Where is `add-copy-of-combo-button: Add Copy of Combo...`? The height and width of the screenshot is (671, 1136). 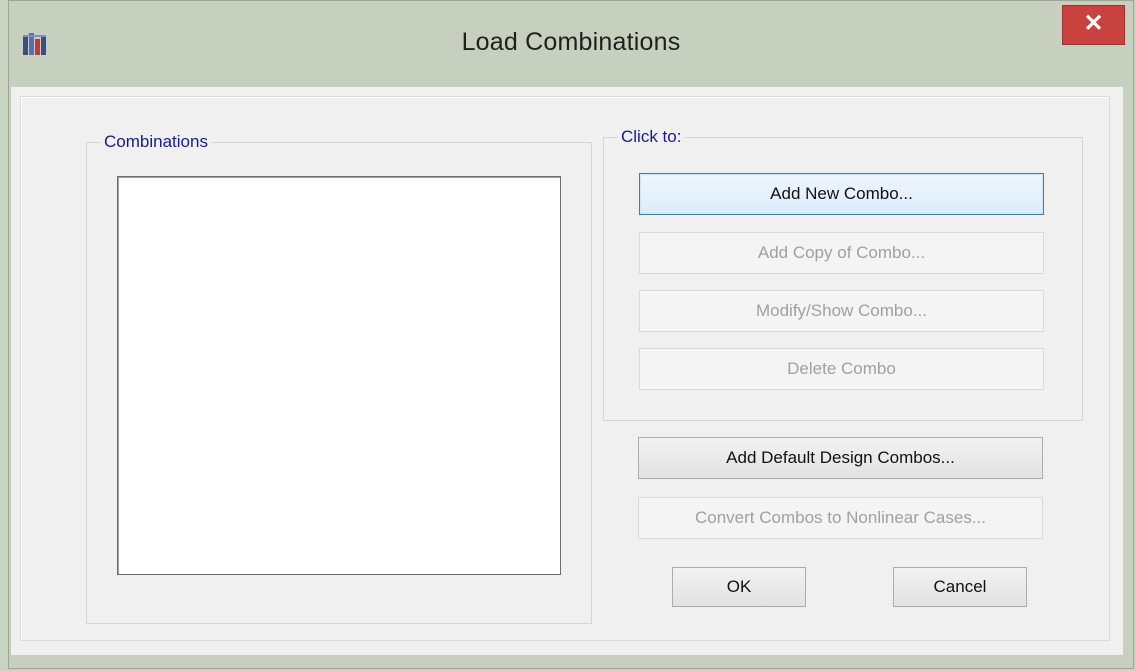 add-copy-of-combo-button: Add Copy of Combo... is located at coordinates (841, 253).